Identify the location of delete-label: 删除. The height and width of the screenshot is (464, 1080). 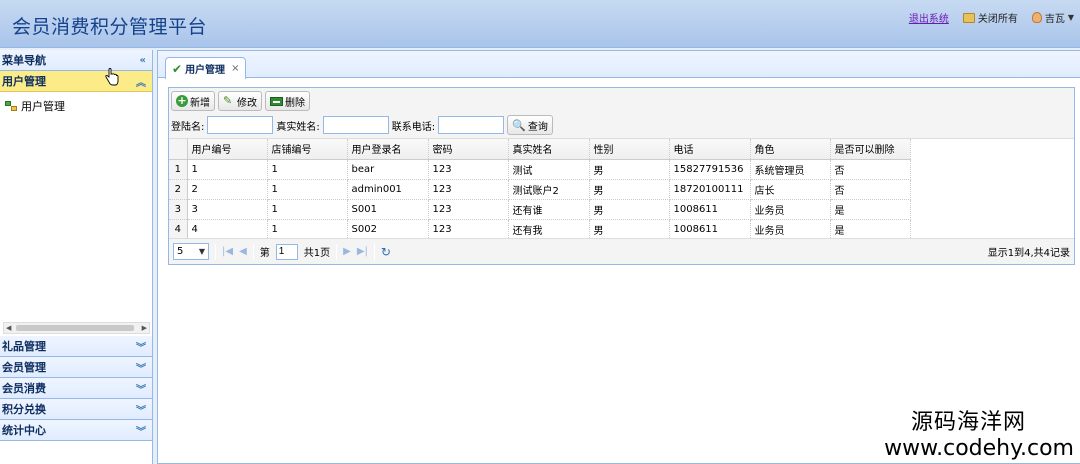
(295, 103).